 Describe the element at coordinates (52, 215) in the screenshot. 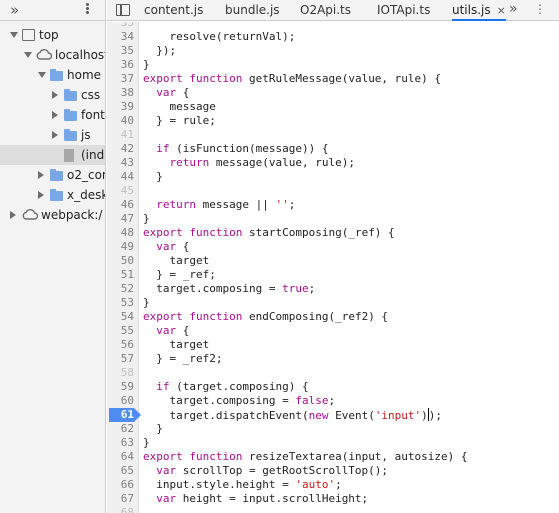

I see `tree-item: webpack:/` at that location.